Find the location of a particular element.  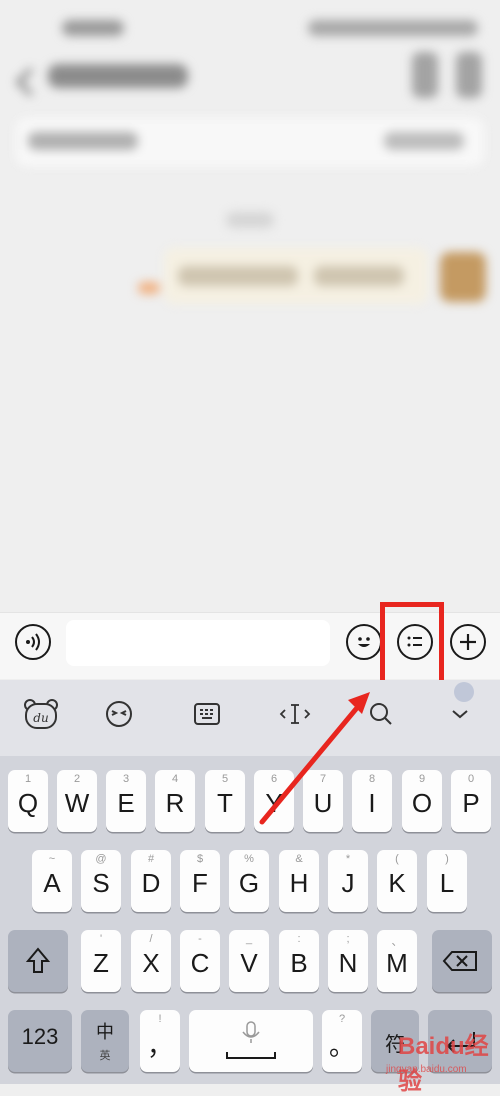

message-bubble is located at coordinates (296, 276).